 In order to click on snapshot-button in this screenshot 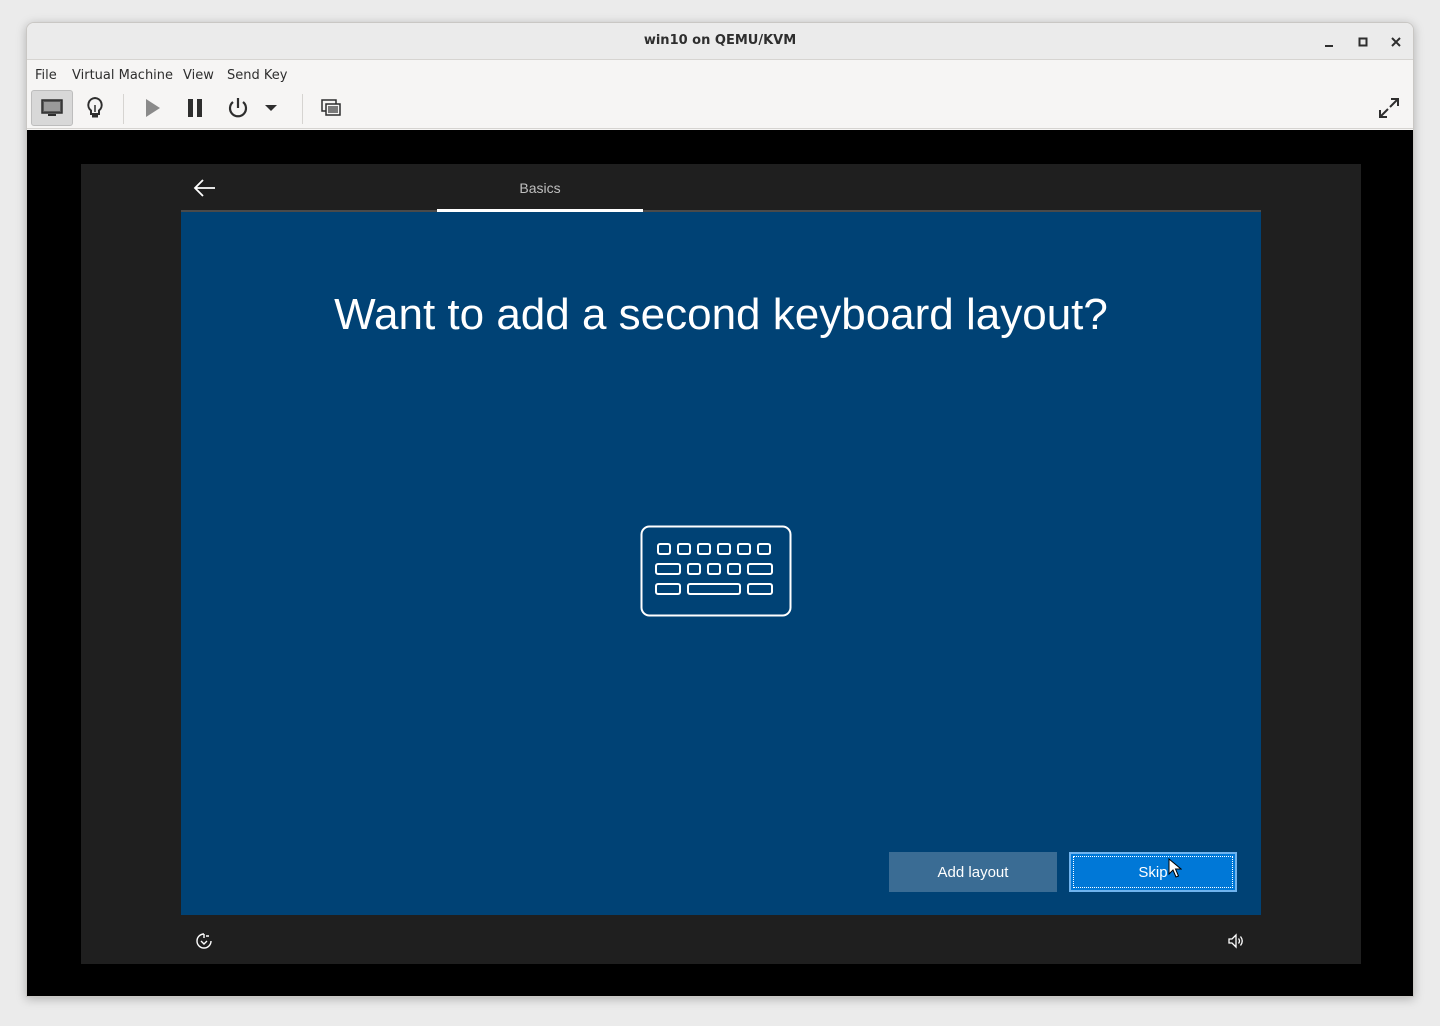, I will do `click(331, 108)`.